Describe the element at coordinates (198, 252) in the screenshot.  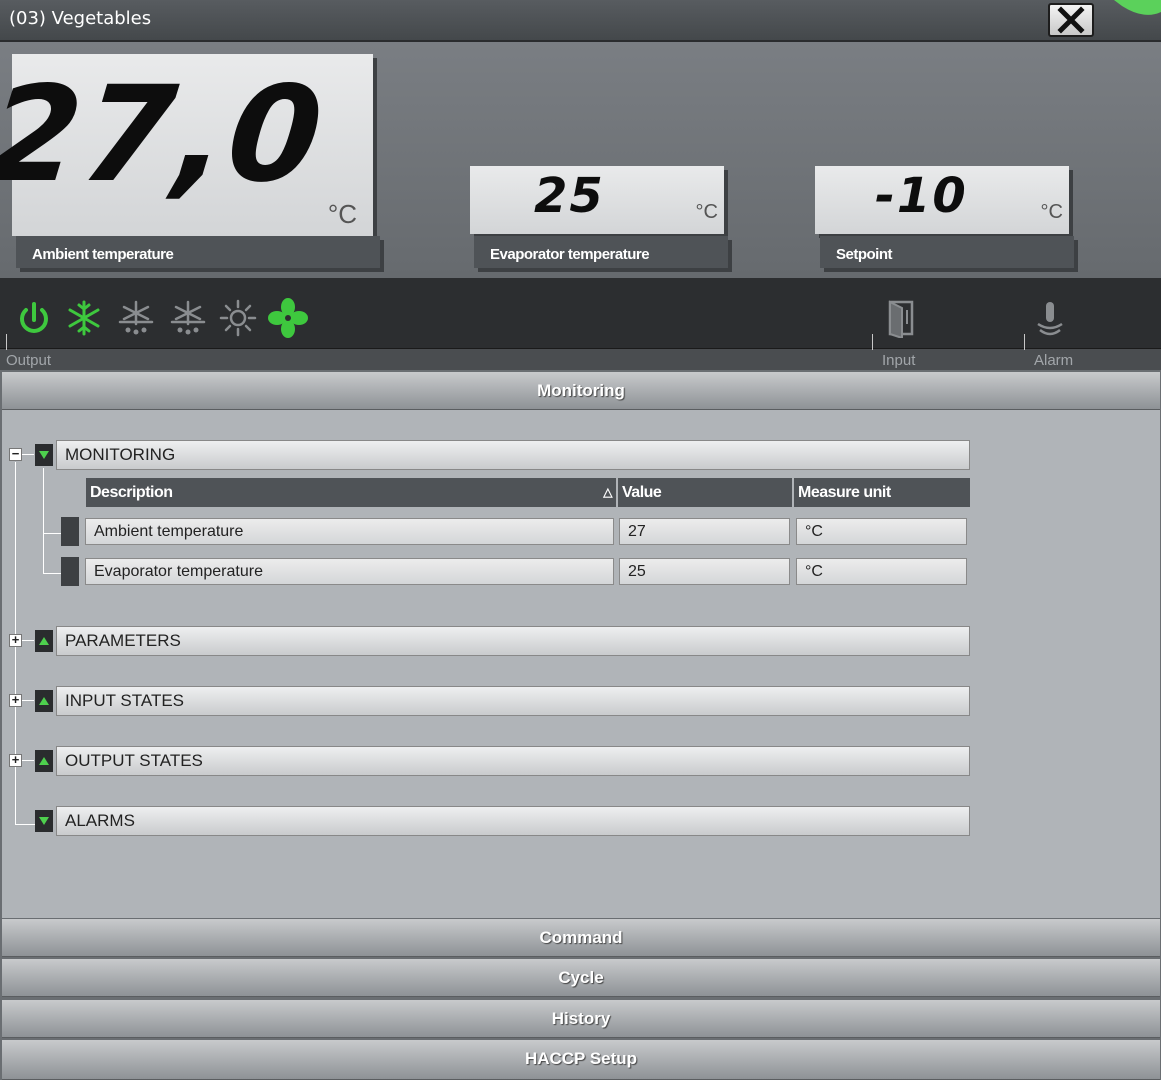
I see `ambient-temperature-label: Ambient temperature` at that location.